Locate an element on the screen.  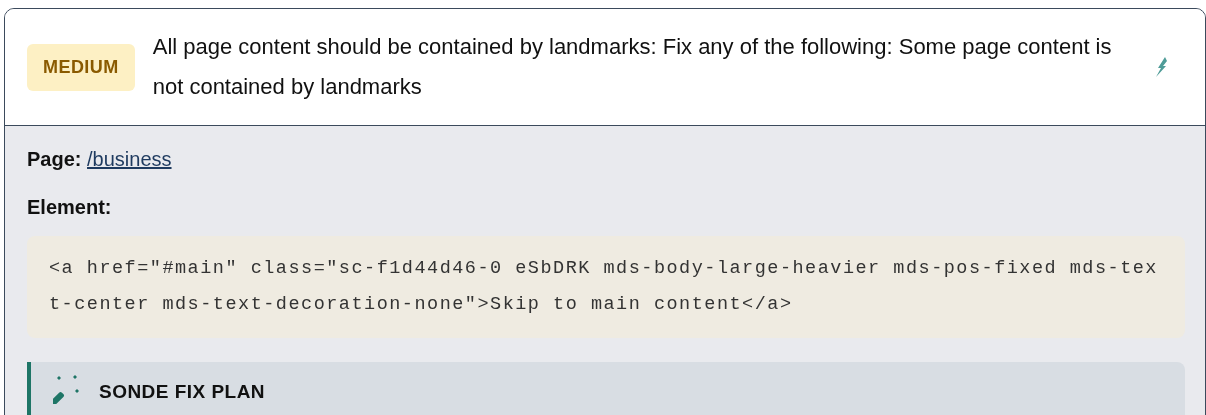
lightning-icon is located at coordinates (1162, 67).